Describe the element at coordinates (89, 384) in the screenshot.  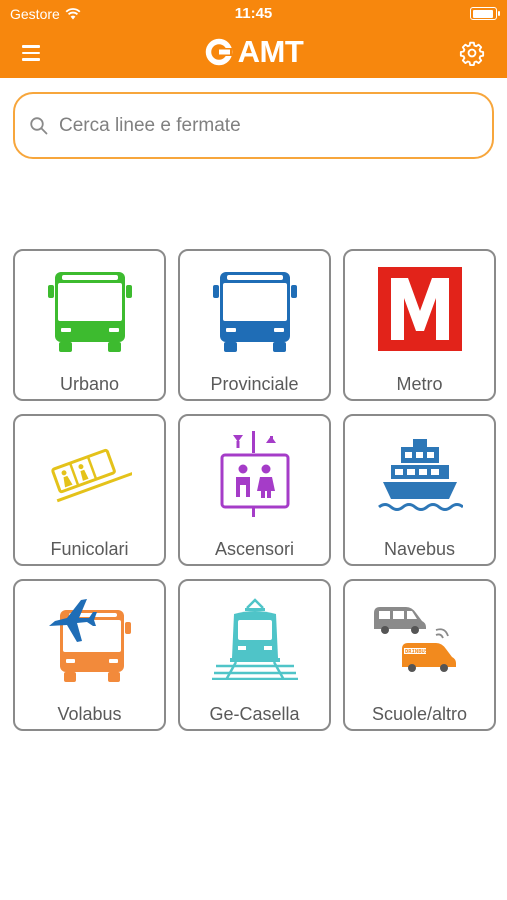
I see `category-label: Urbano` at that location.